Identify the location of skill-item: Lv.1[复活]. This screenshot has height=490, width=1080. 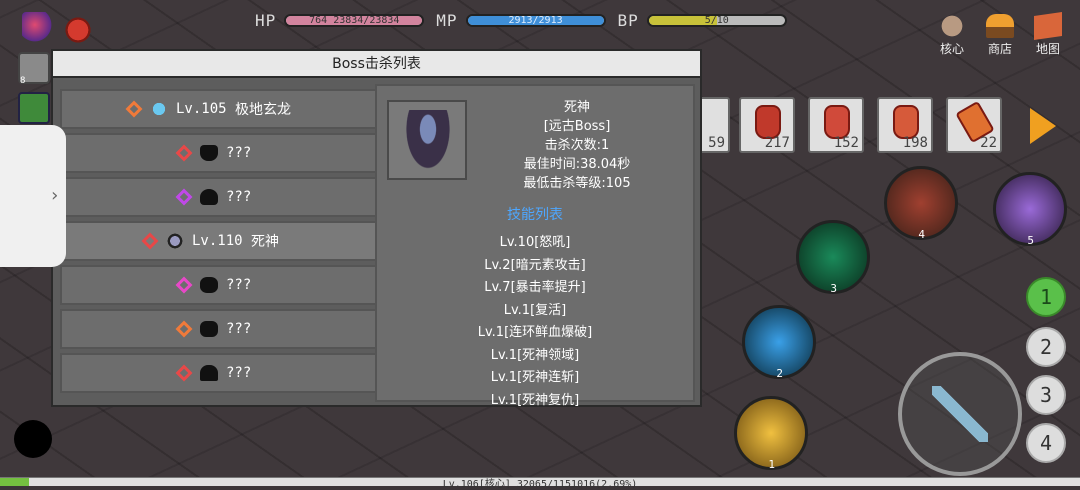
(535, 310).